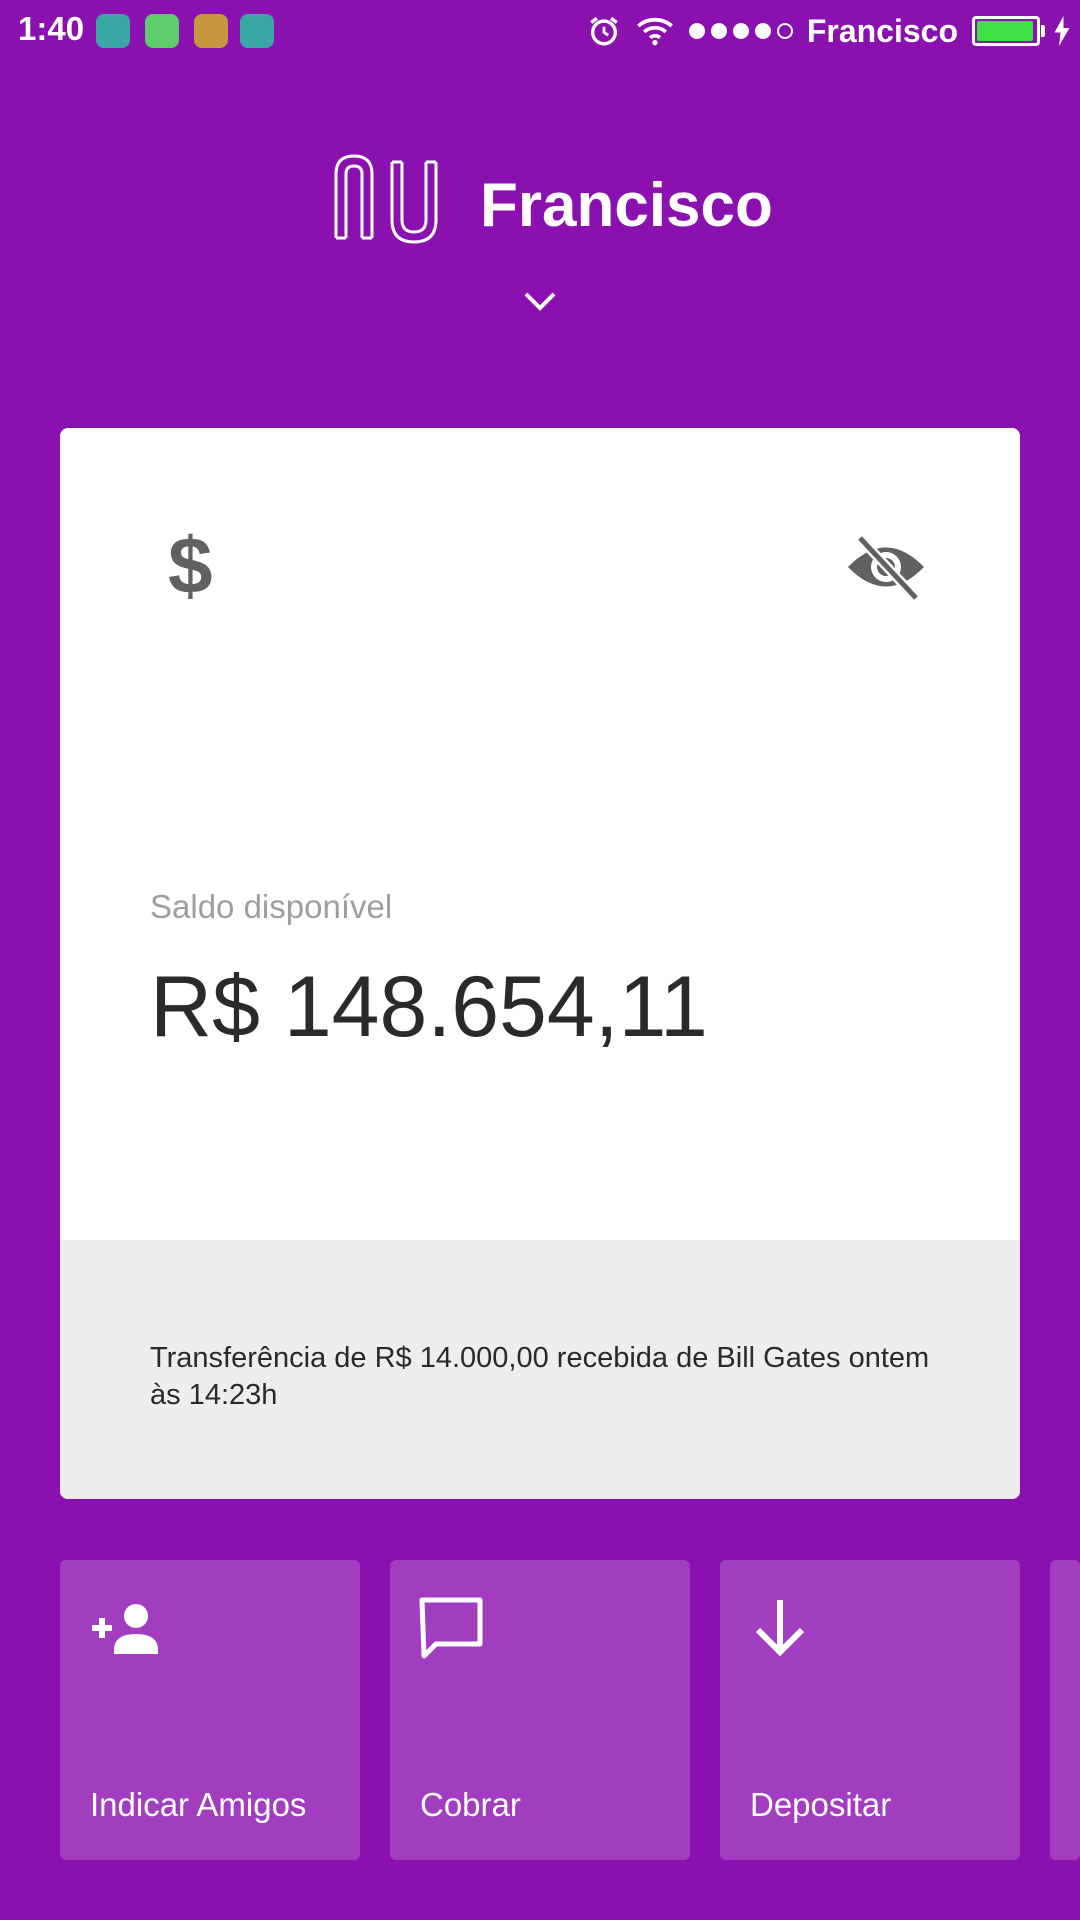 The height and width of the screenshot is (1920, 1080). I want to click on action-label: Indicar Amigos, so click(198, 1804).